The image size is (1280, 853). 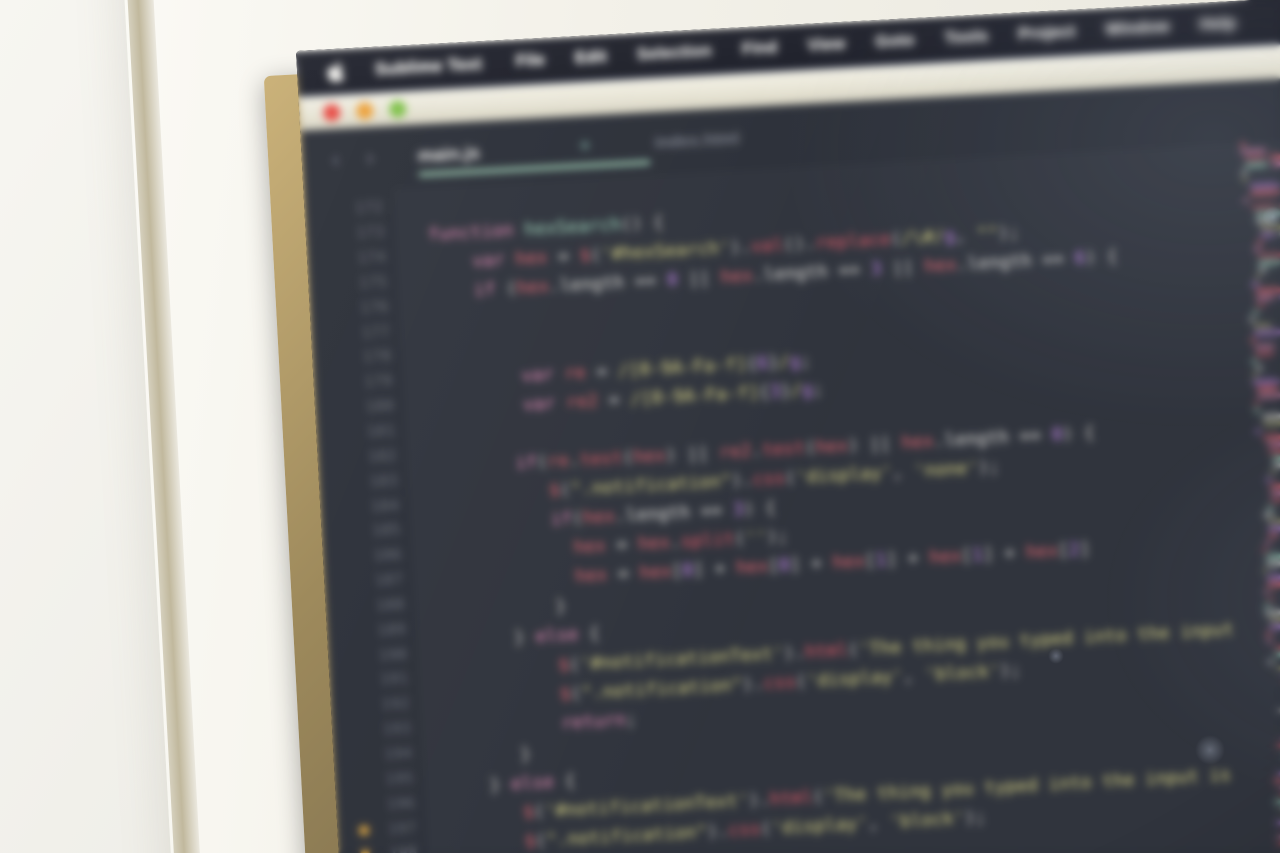 What do you see at coordinates (395, 704) in the screenshot?
I see `line-number: 192` at bounding box center [395, 704].